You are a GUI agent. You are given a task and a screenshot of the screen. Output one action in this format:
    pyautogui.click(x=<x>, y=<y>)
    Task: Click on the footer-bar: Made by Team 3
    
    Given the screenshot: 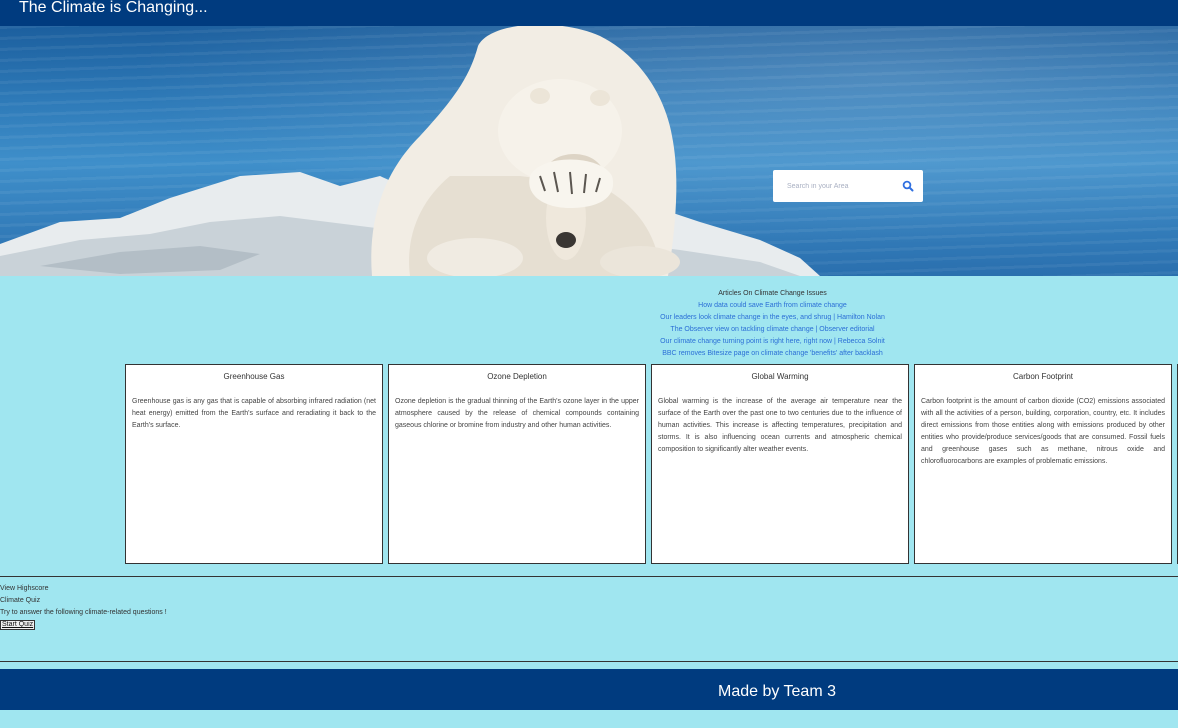 What is the action you would take?
    pyautogui.click(x=589, y=689)
    